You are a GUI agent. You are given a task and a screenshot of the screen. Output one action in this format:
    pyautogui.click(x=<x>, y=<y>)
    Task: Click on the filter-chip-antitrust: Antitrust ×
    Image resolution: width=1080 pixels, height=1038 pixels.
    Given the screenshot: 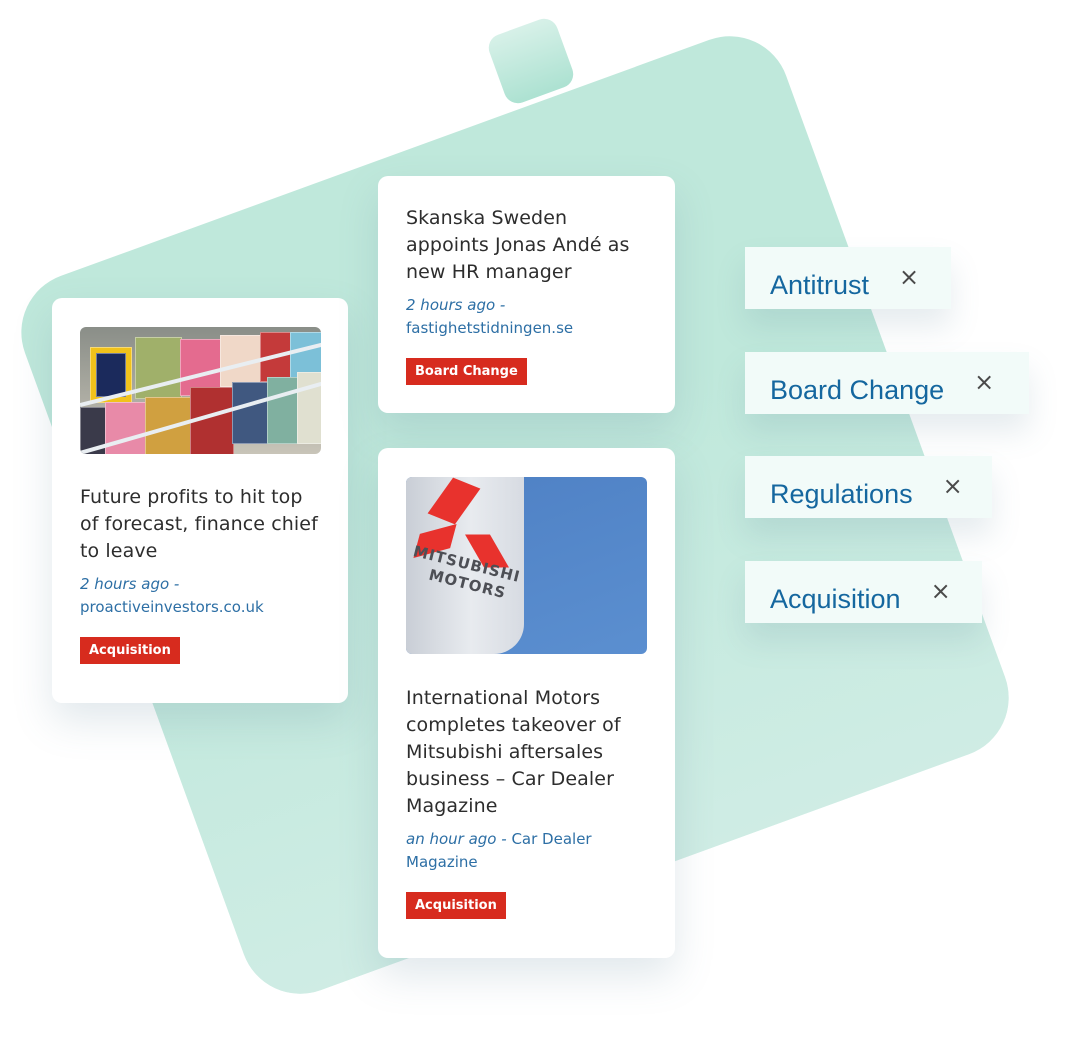 What is the action you would take?
    pyautogui.click(x=848, y=278)
    